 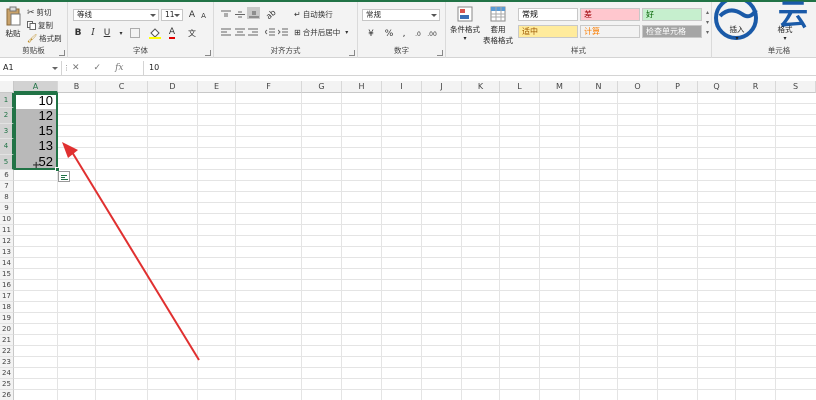 What do you see at coordinates (737, 33) in the screenshot?
I see `insert-cells-button: 插入 ▾` at bounding box center [737, 33].